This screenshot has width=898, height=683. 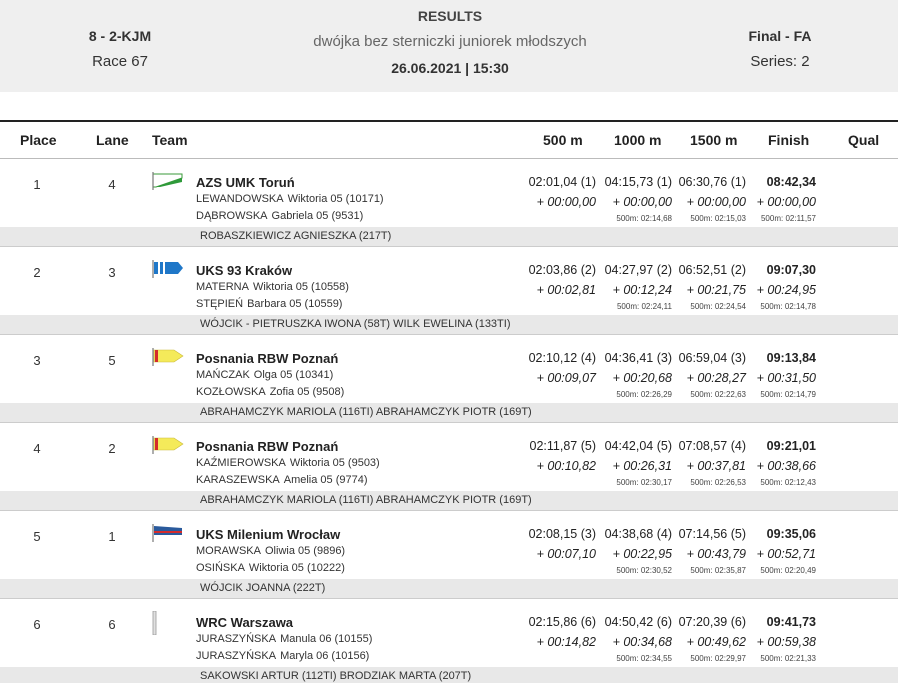 I want to click on split-1000m: 04:50,42 (6), so click(x=638, y=622).